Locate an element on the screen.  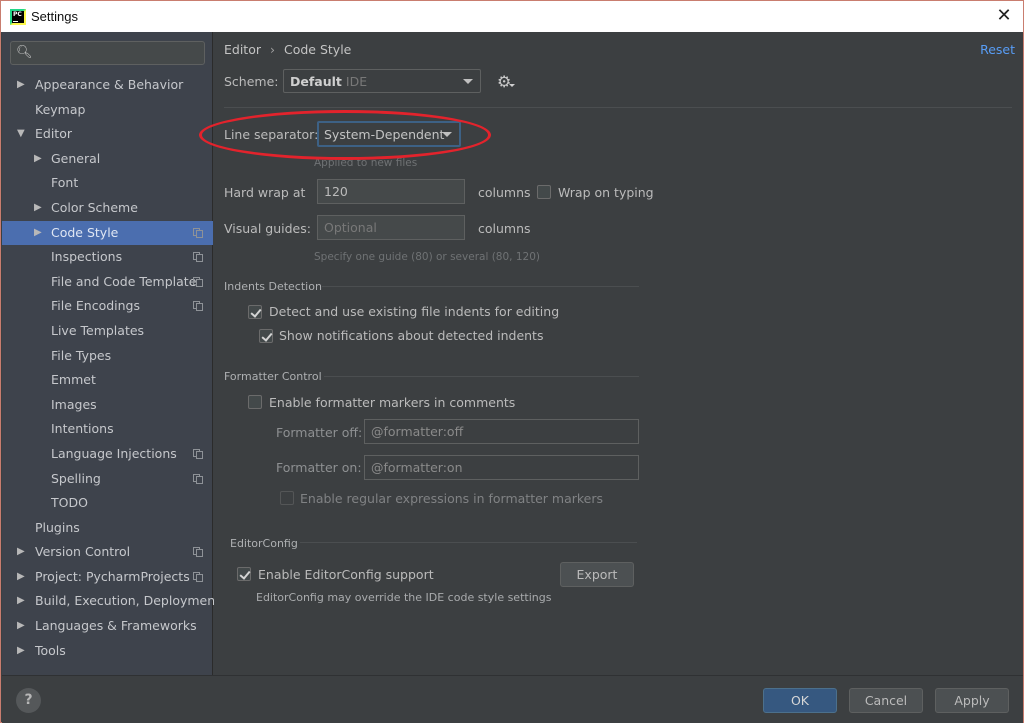
sidebar-item-languages-frameworks: ▶ Languages & Frameworks is located at coordinates (107, 626).